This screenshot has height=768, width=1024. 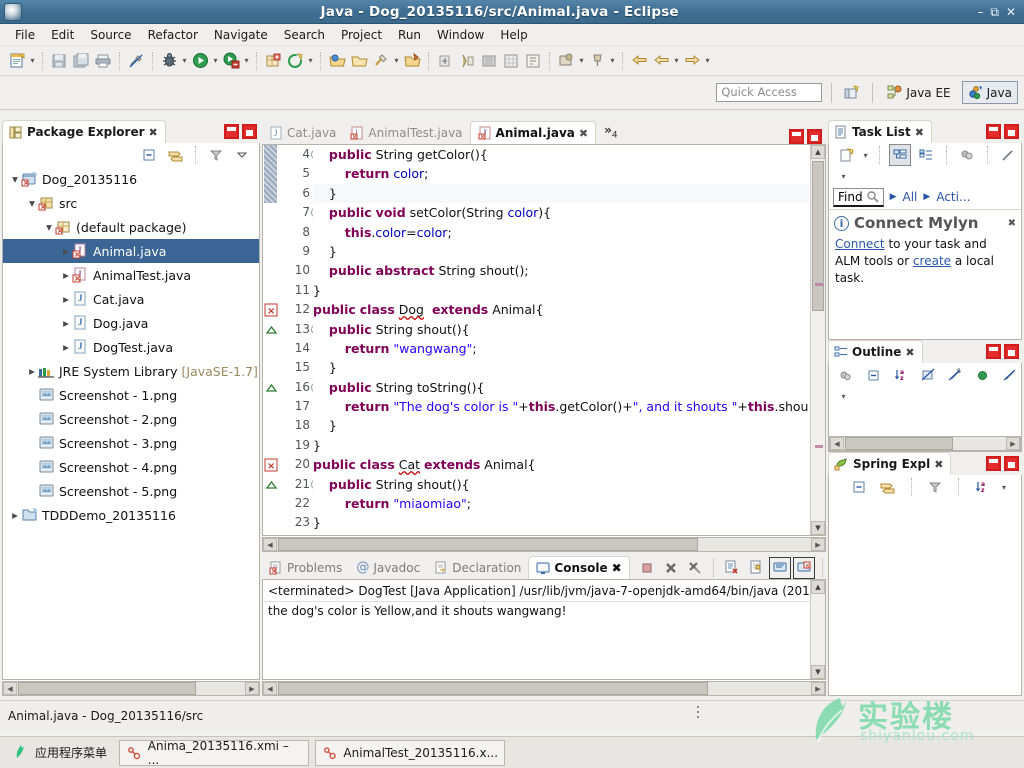 I want to click on tree-item-screenshot-2-png: Screenshot - 2.png, so click(x=131, y=419).